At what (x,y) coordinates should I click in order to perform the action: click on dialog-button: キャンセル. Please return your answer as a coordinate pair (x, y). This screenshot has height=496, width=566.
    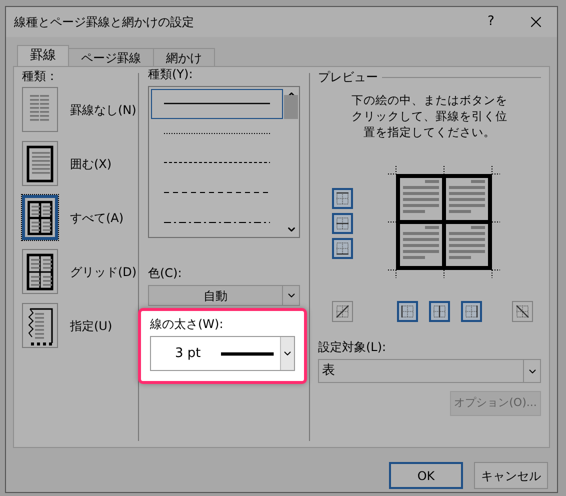
    Looking at the image, I should click on (511, 475).